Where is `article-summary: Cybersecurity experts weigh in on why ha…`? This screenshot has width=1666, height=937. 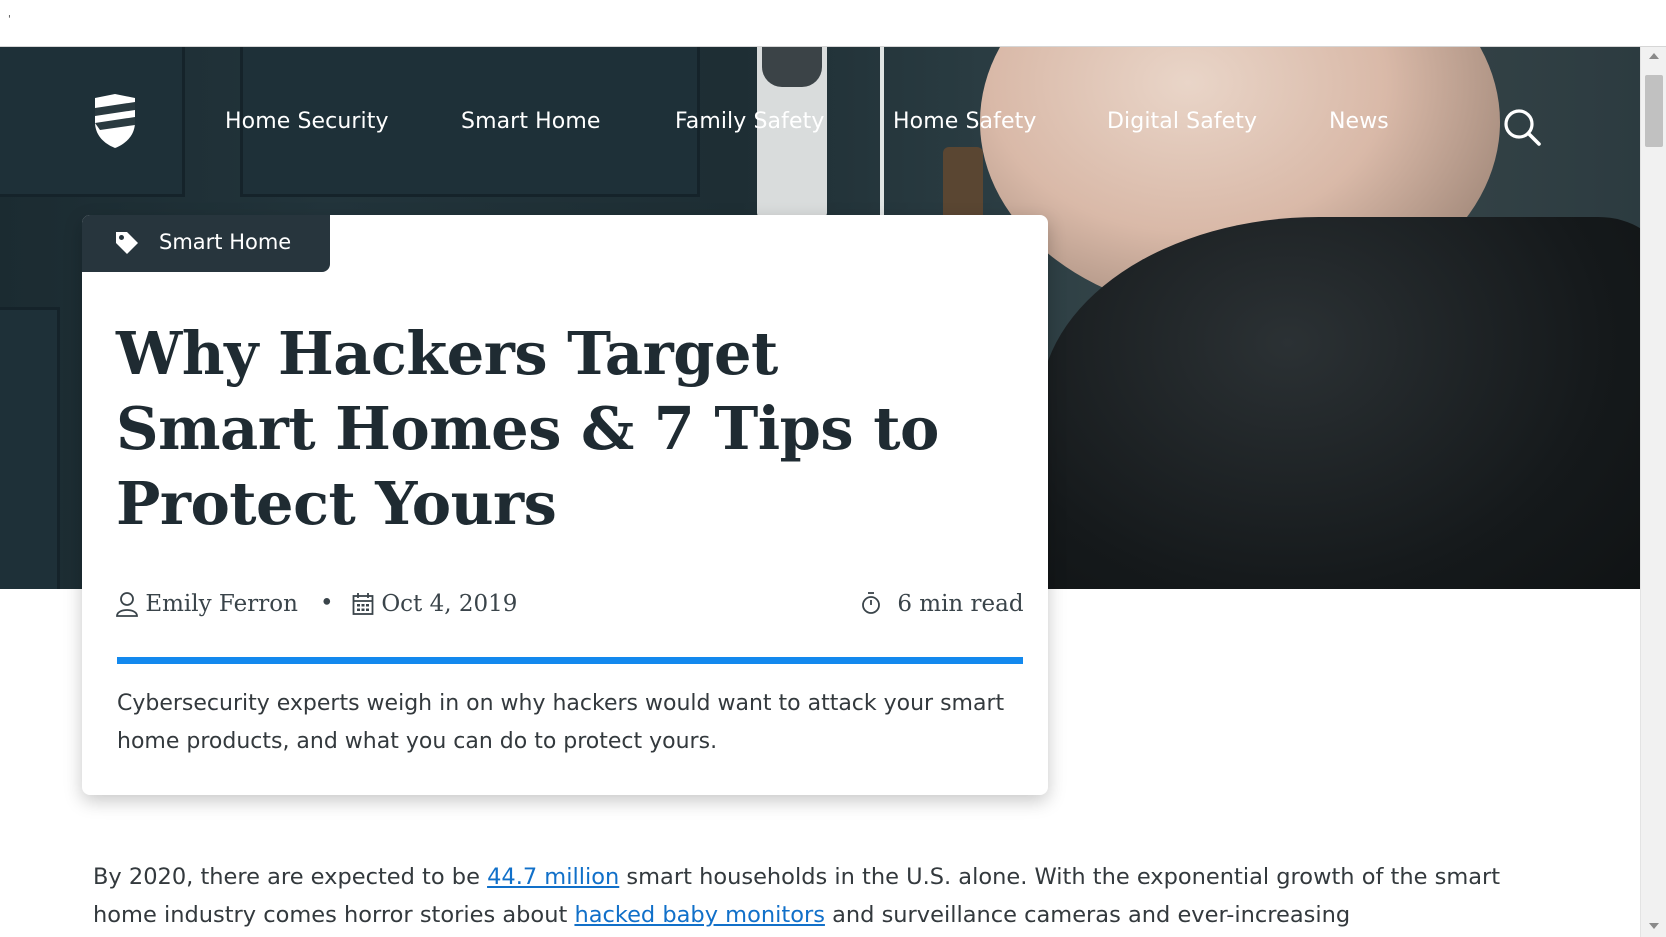
article-summary: Cybersecurity experts weigh in on why ha… is located at coordinates (561, 722).